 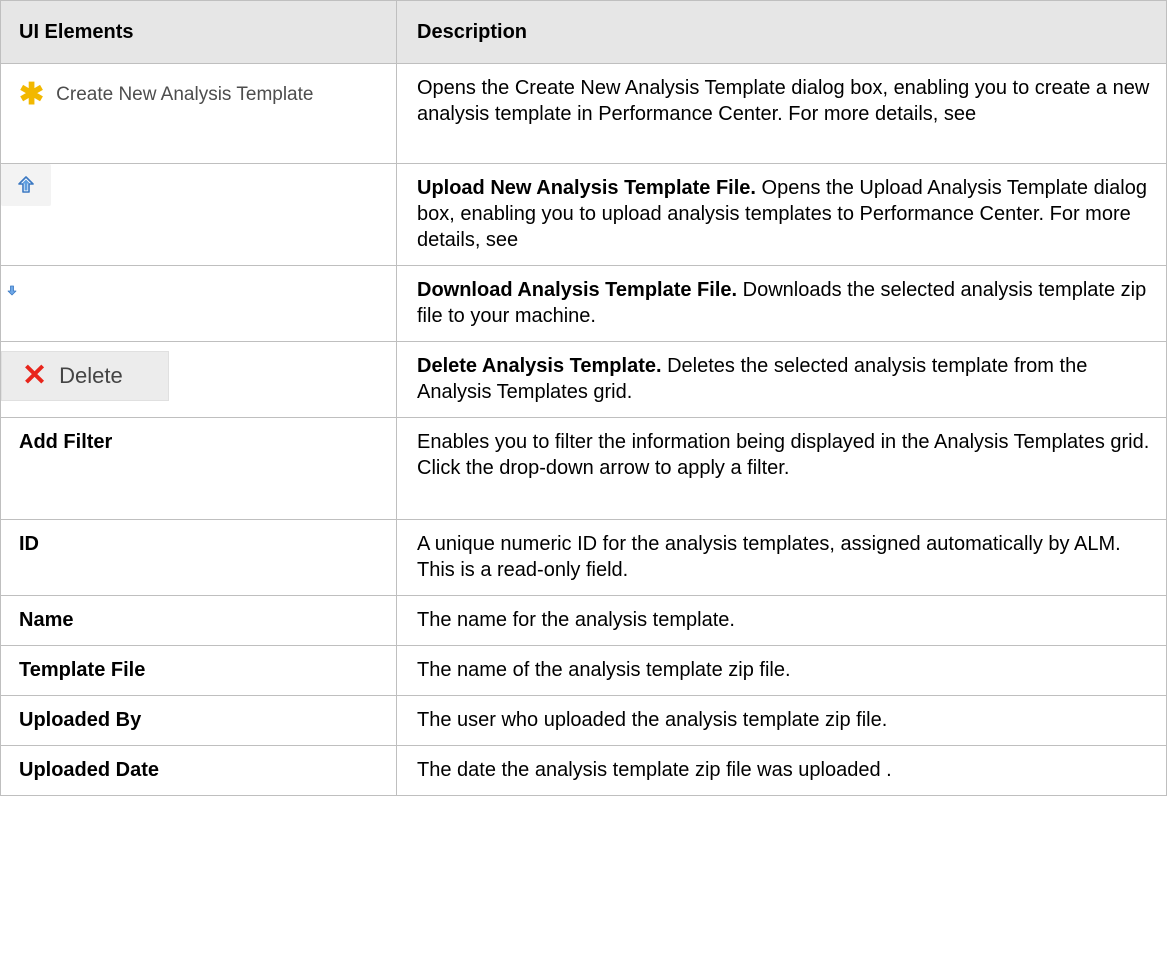 I want to click on create-new-analysis-template-label: Create New Analysis Template, so click(x=185, y=94).